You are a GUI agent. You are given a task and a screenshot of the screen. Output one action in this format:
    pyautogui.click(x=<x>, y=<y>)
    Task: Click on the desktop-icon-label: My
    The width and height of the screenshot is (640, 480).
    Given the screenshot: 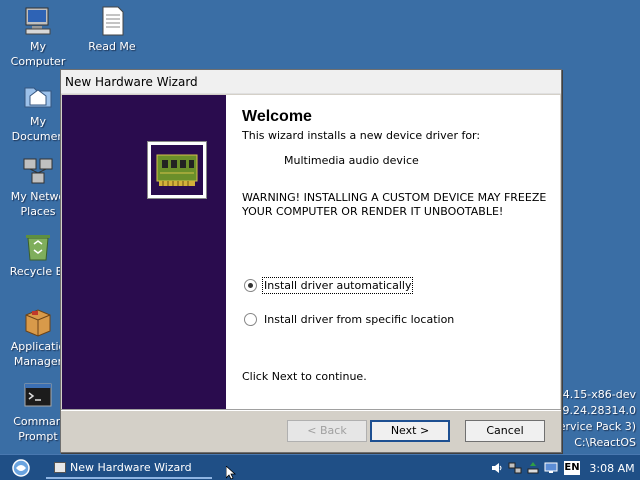 What is the action you would take?
    pyautogui.click(x=37, y=46)
    